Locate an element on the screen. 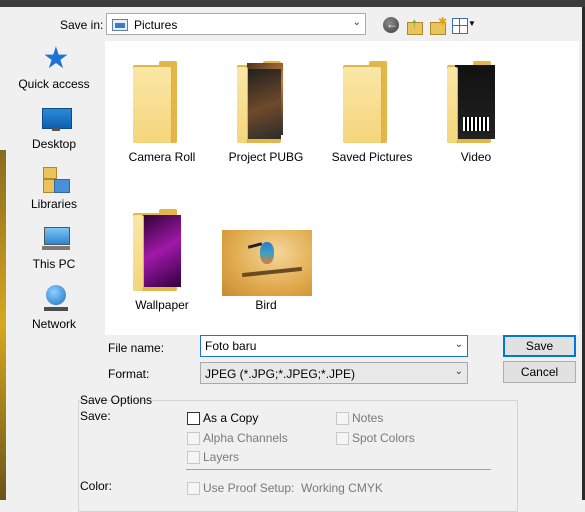 The image size is (585, 512). new-folder-button: ✱ is located at coordinates (438, 25).